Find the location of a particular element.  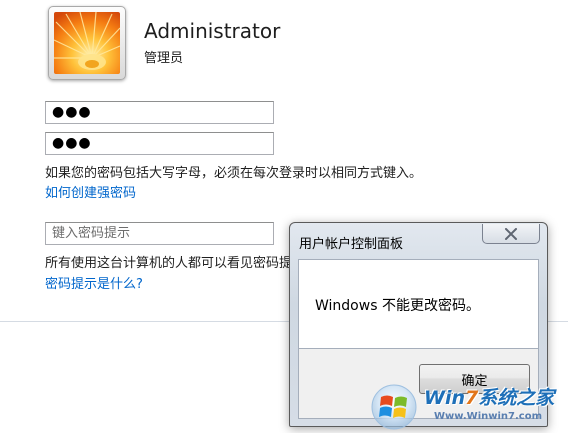

user-avatar is located at coordinates (87, 43).